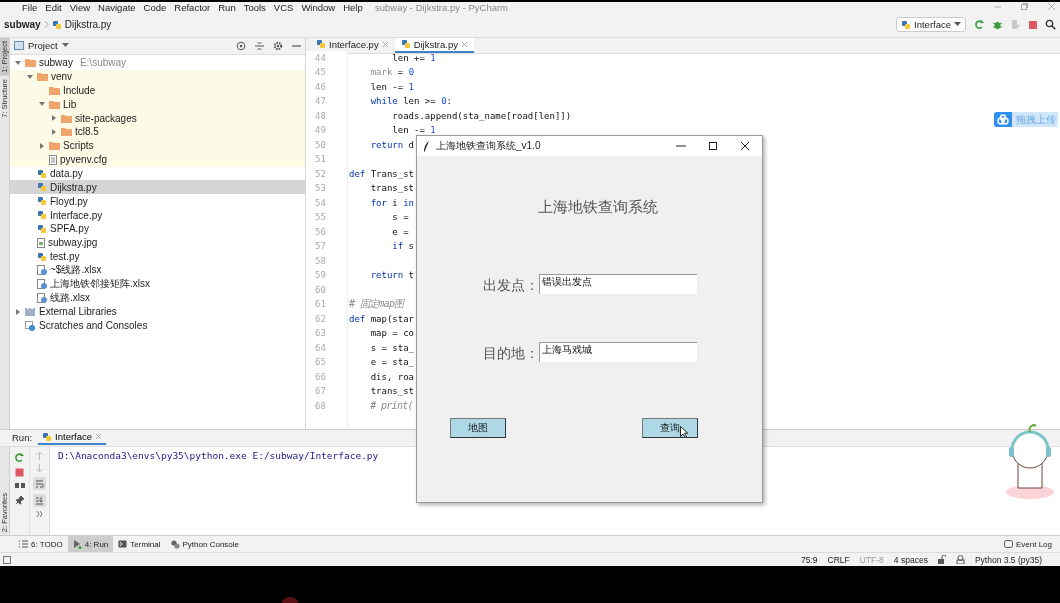  I want to click on layout-icon, so click(19, 485).